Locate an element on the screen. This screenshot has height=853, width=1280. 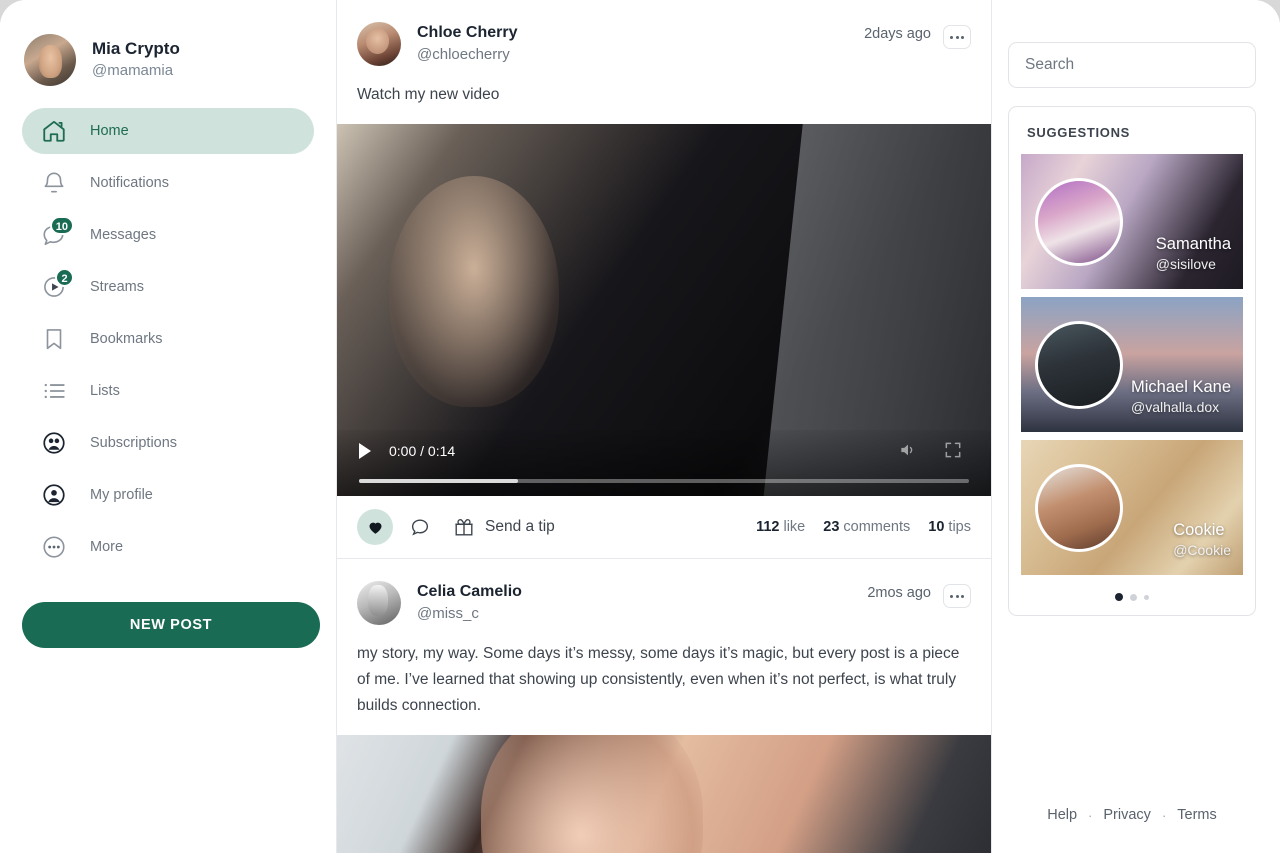
help-link: Help is located at coordinates (1062, 815).